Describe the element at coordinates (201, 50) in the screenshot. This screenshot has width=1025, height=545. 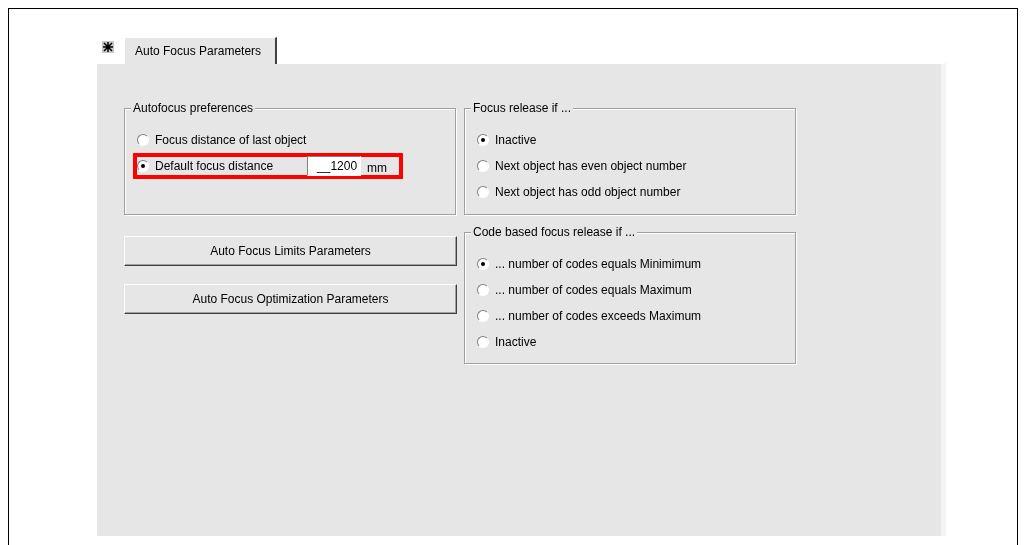
I see `tab: Auto Focus Parameters` at that location.